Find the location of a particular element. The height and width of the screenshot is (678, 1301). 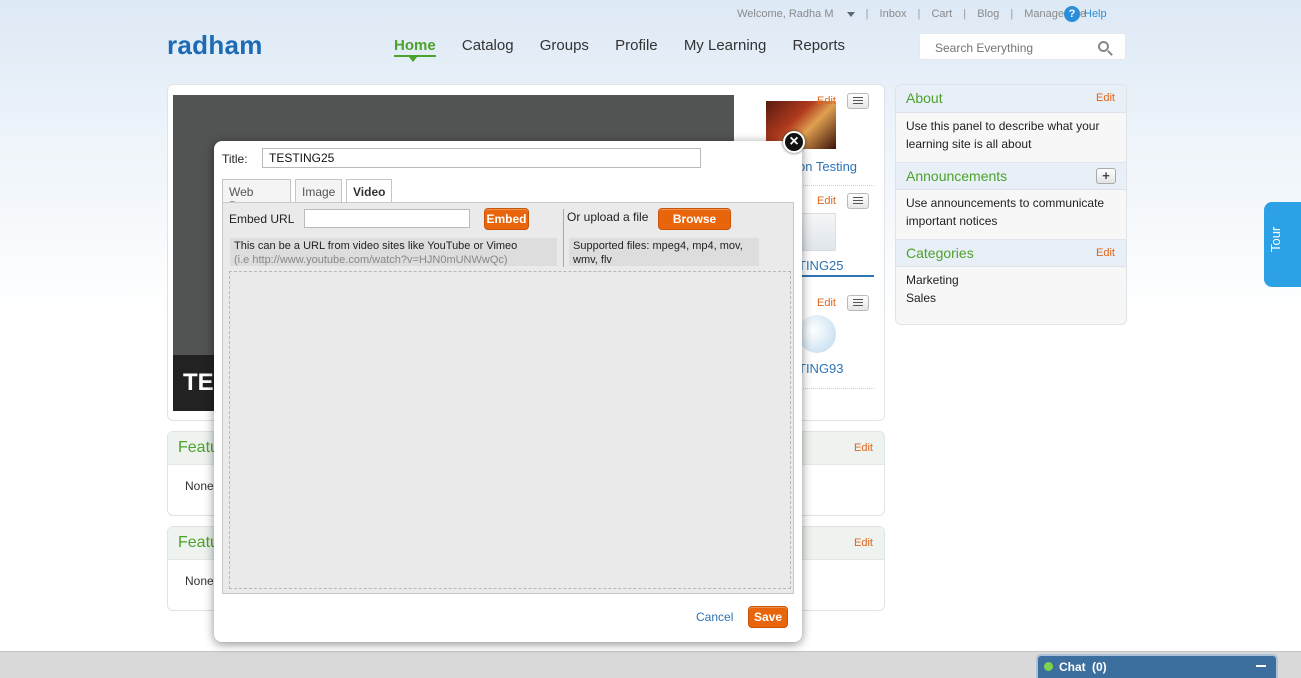

browse-button: Browse is located at coordinates (694, 219).